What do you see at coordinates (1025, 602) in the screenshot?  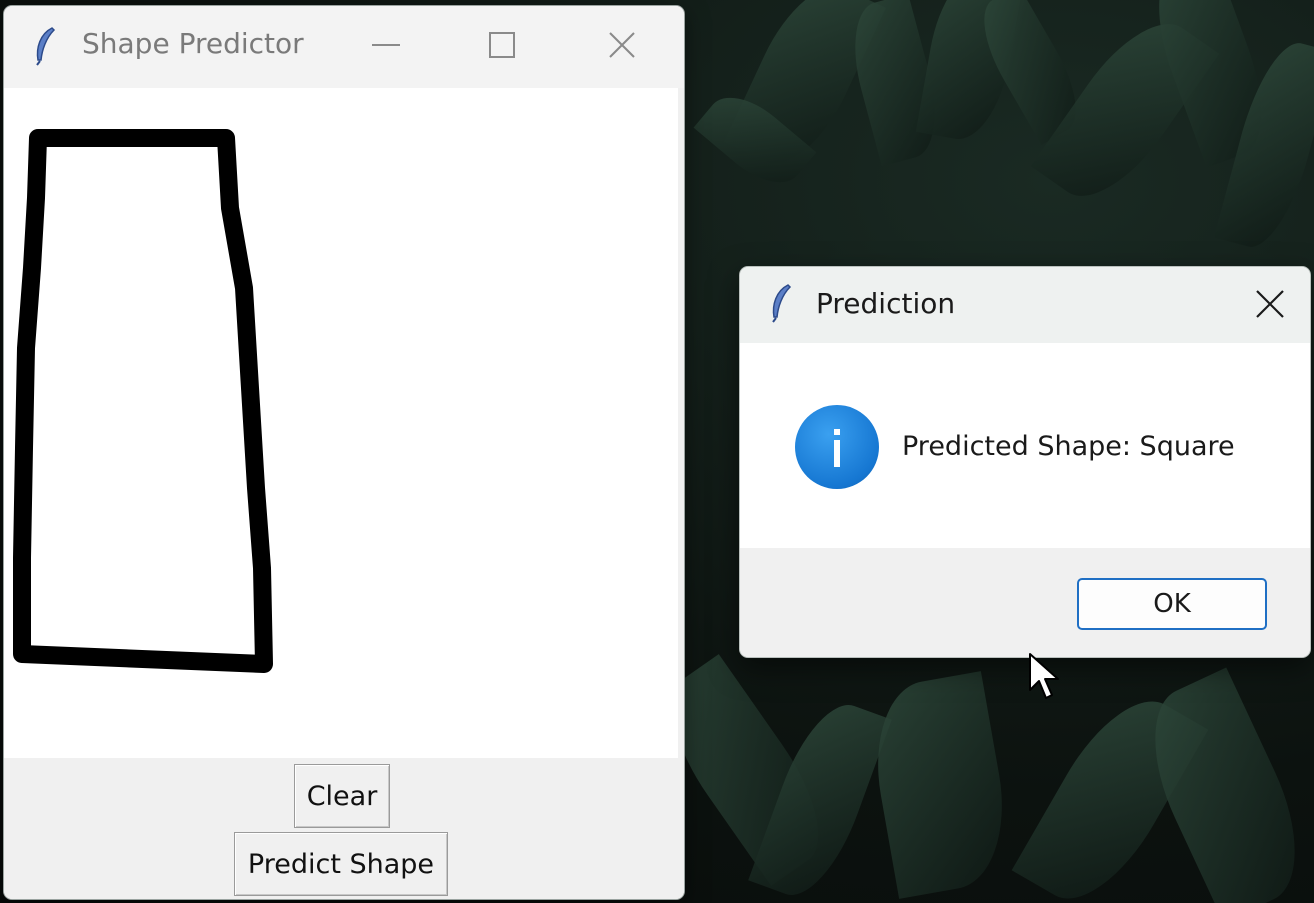 I see `dialog-footer: OK` at bounding box center [1025, 602].